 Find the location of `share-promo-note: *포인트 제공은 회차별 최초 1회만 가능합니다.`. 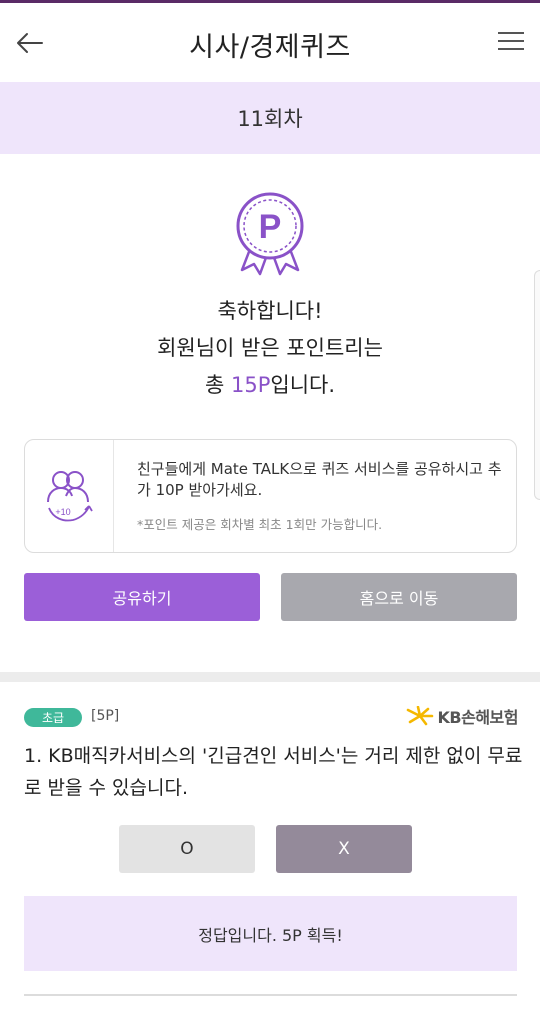

share-promo-note: *포인트 제공은 회차별 최초 1회만 가능합니다. is located at coordinates (260, 524).